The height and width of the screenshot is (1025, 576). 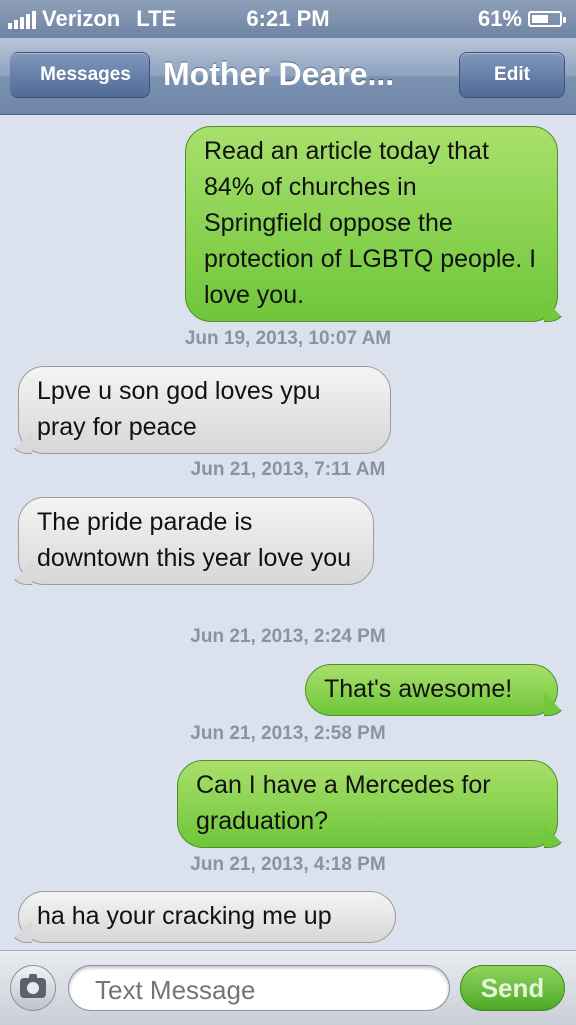 I want to click on message-timestamp: Jun 21, 2013, 4:18 PM, so click(x=288, y=864).